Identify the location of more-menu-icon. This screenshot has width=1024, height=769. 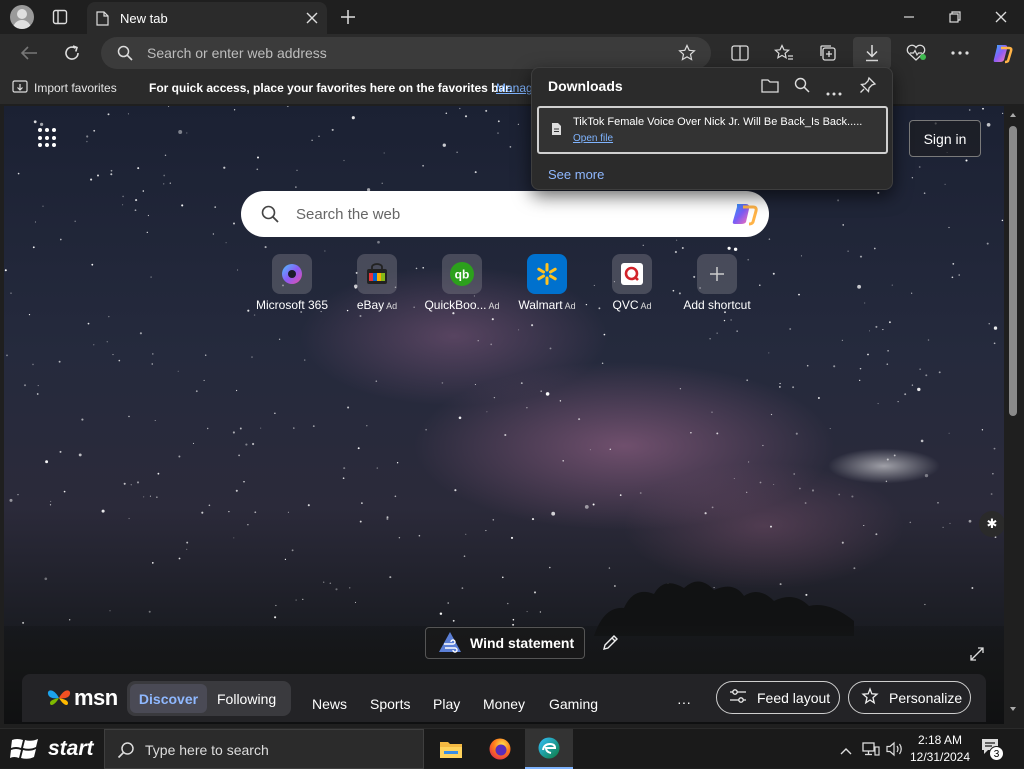
(960, 53).